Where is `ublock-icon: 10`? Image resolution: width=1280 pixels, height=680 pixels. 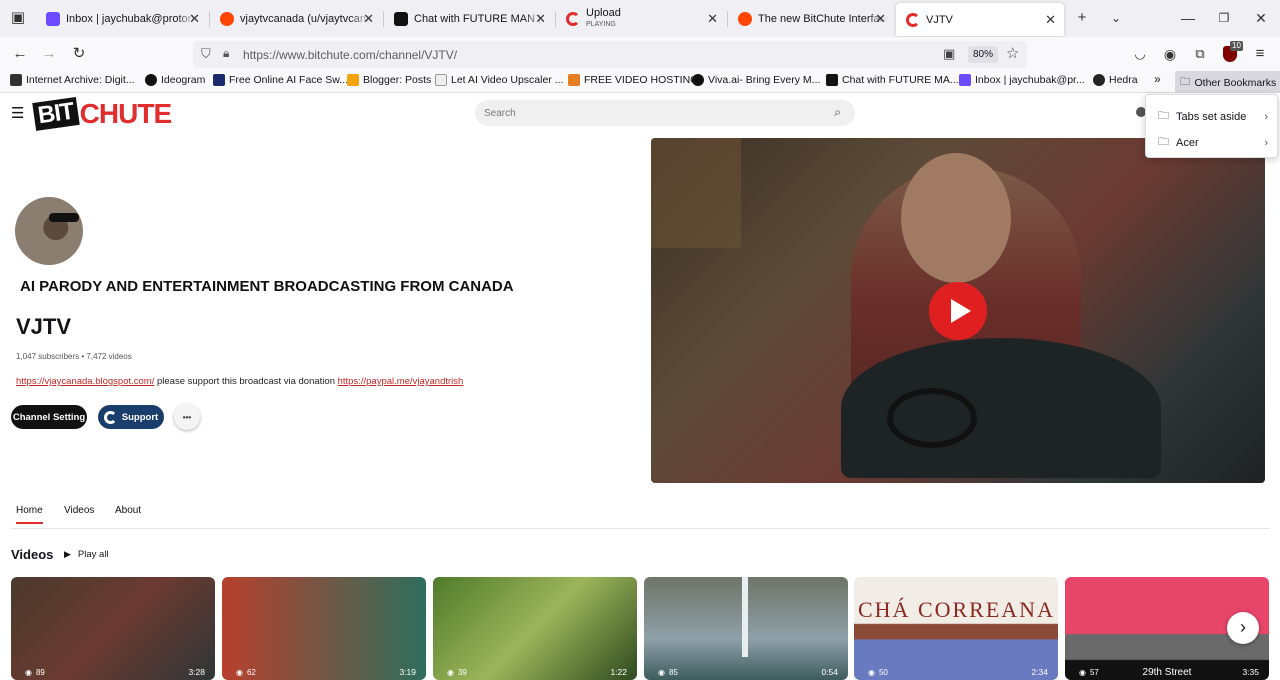 ublock-icon: 10 is located at coordinates (1230, 53).